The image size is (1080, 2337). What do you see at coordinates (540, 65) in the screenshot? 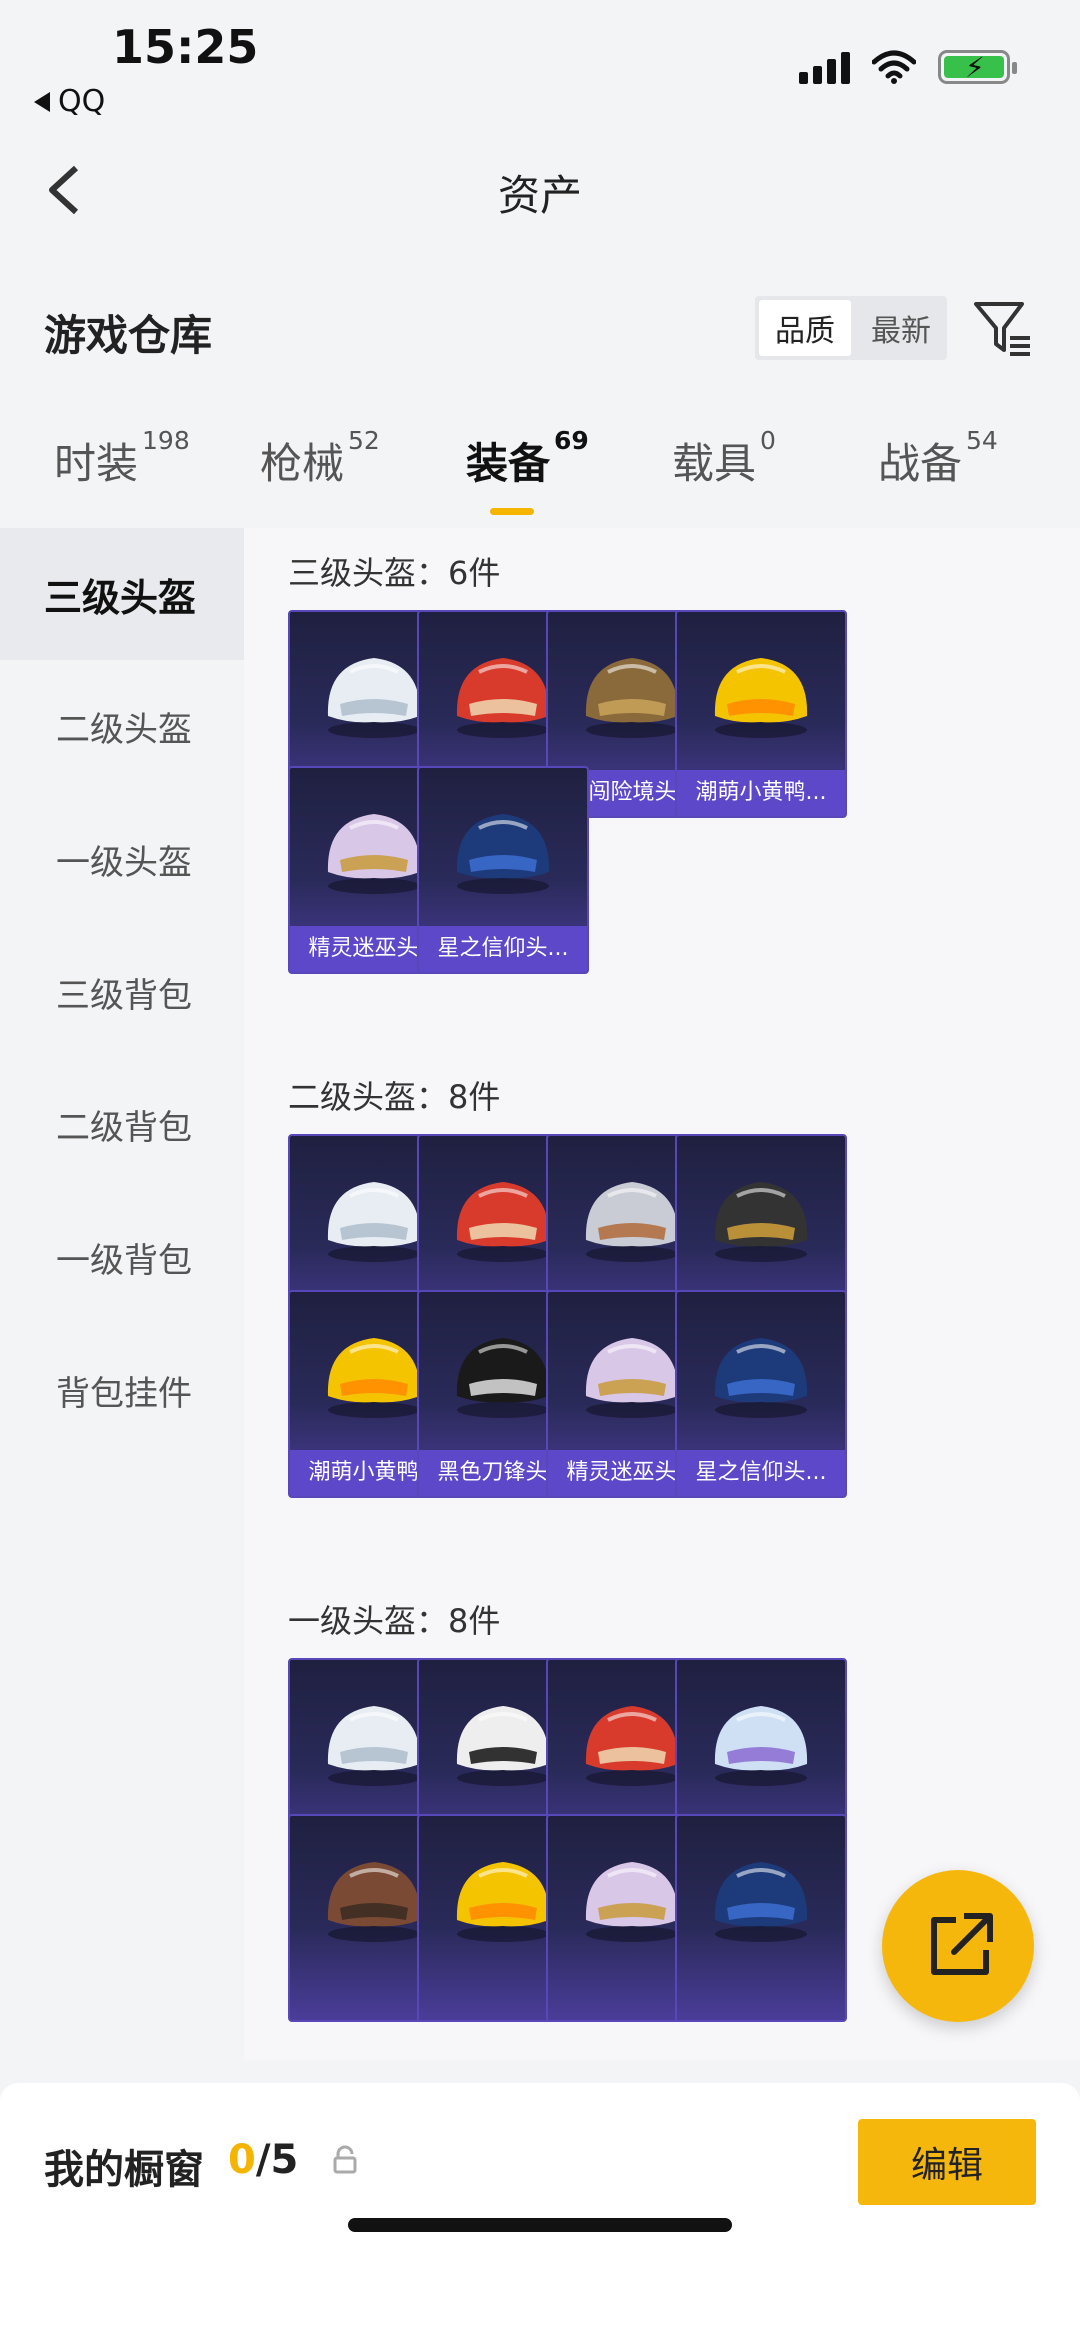
I see `status-bar: 15:25 QQ ⚡` at bounding box center [540, 65].